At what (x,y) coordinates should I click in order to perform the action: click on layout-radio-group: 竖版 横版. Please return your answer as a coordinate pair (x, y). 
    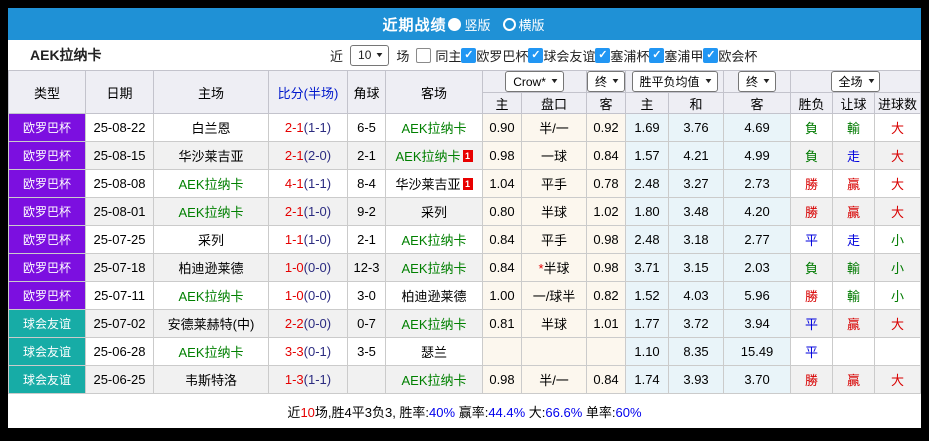
    Looking at the image, I should click on (497, 24).